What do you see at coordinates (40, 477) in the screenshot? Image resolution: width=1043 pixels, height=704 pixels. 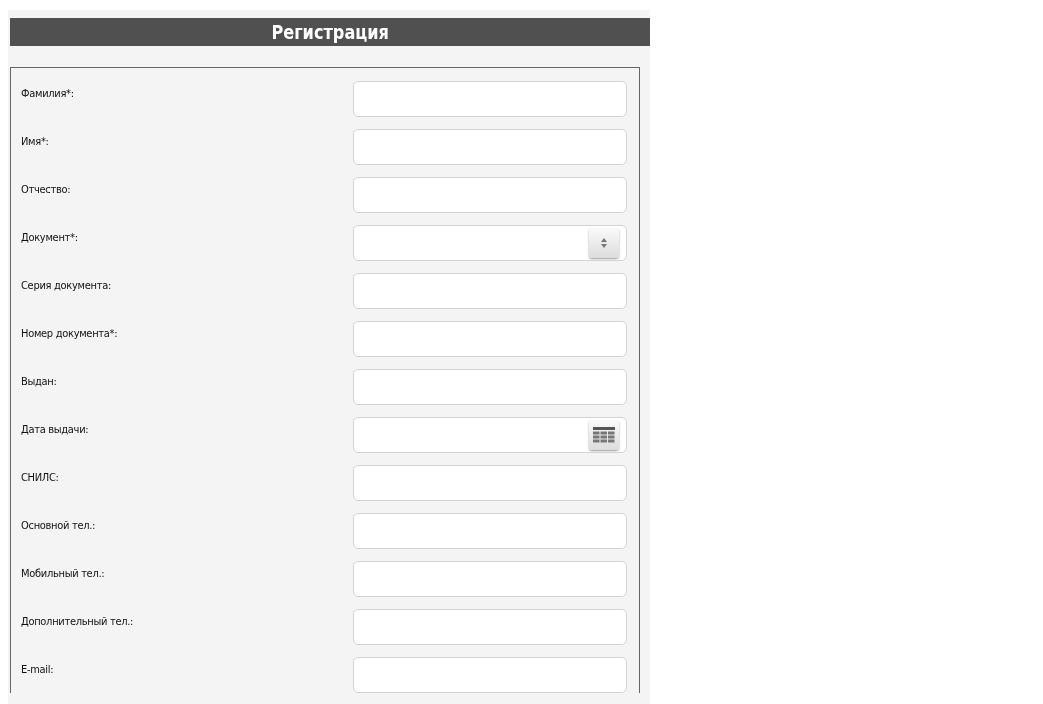 I see `field-label: СНИЛС:` at bounding box center [40, 477].